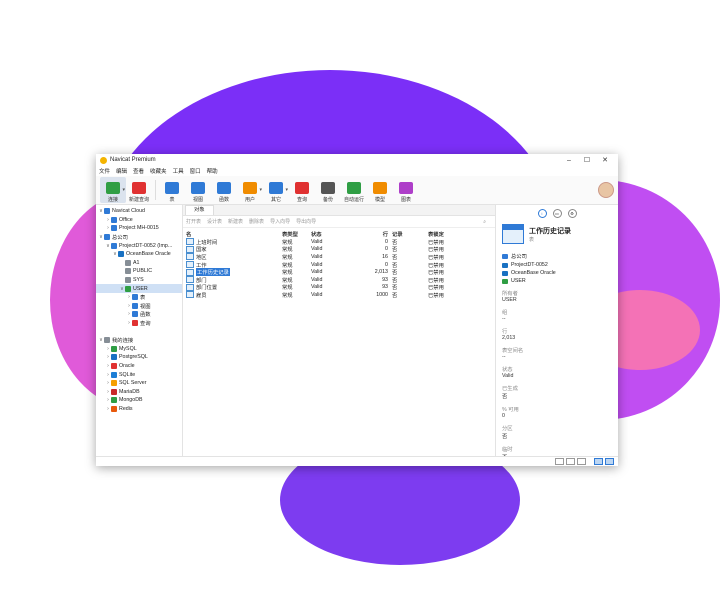 The image size is (720, 600). What do you see at coordinates (158, 171) in the screenshot?
I see `menu-favorites: 收藏夹` at bounding box center [158, 171].